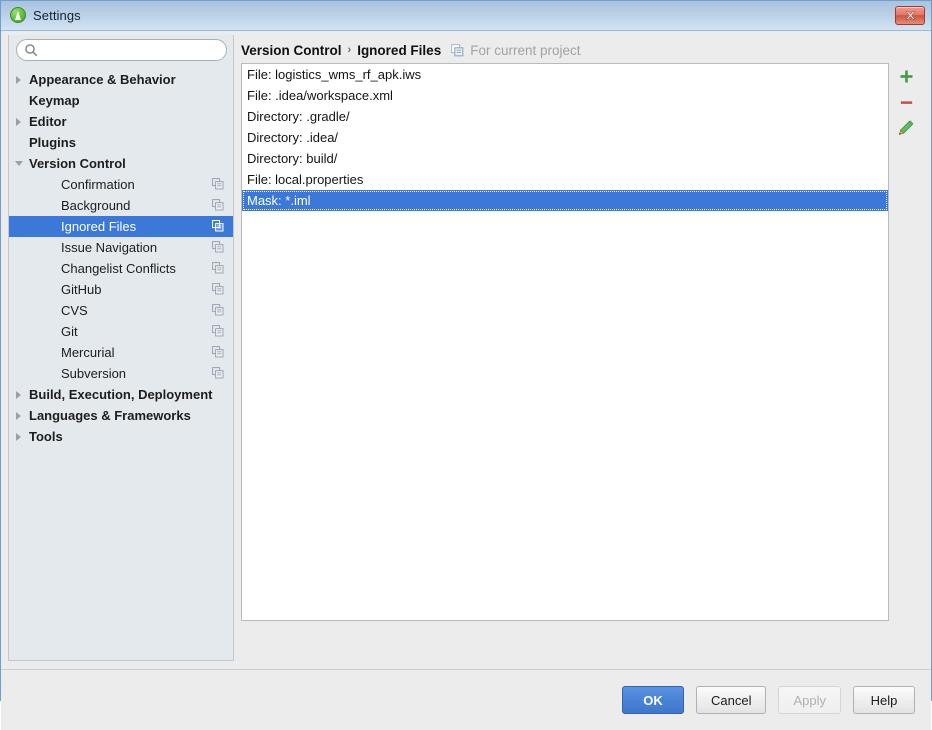 Image resolution: width=932 pixels, height=730 pixels. I want to click on sidebar-item-label: Version Control, so click(77, 163).